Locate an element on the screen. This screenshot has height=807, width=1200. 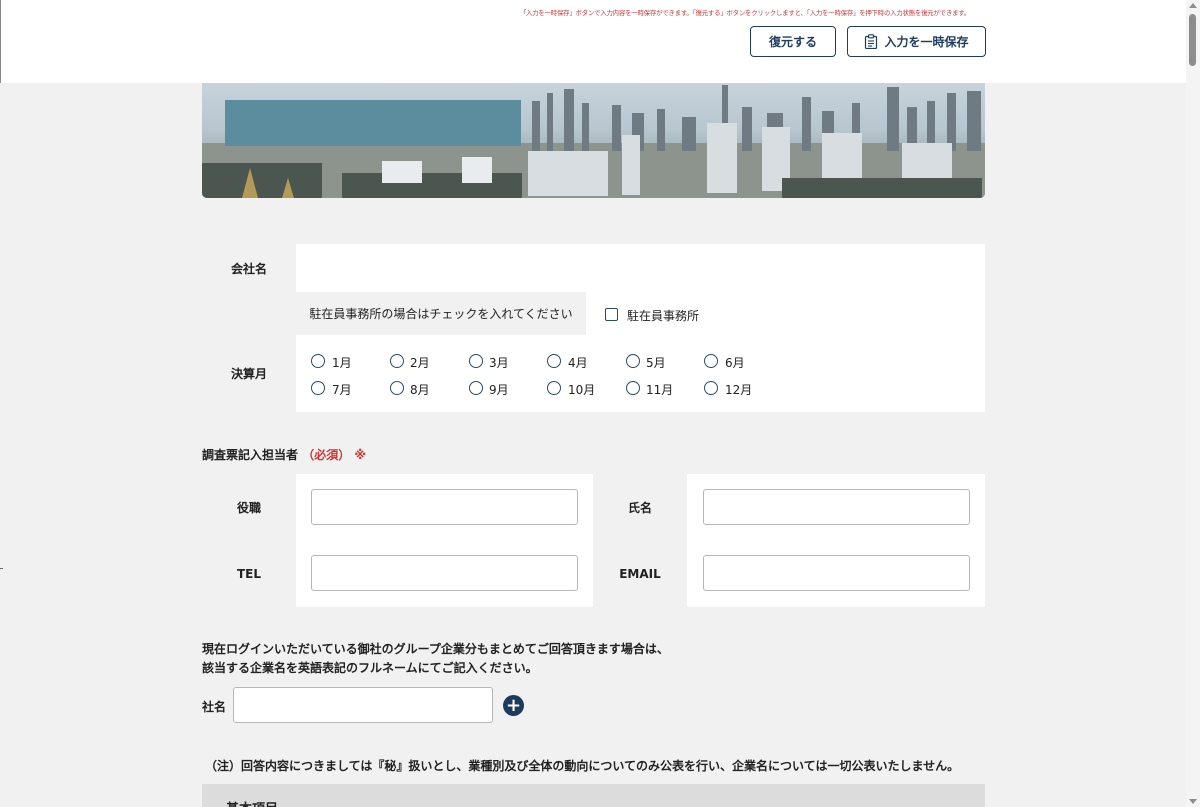
contact-section-title: 調査票記入担当者 （必須） ※ is located at coordinates (284, 454).